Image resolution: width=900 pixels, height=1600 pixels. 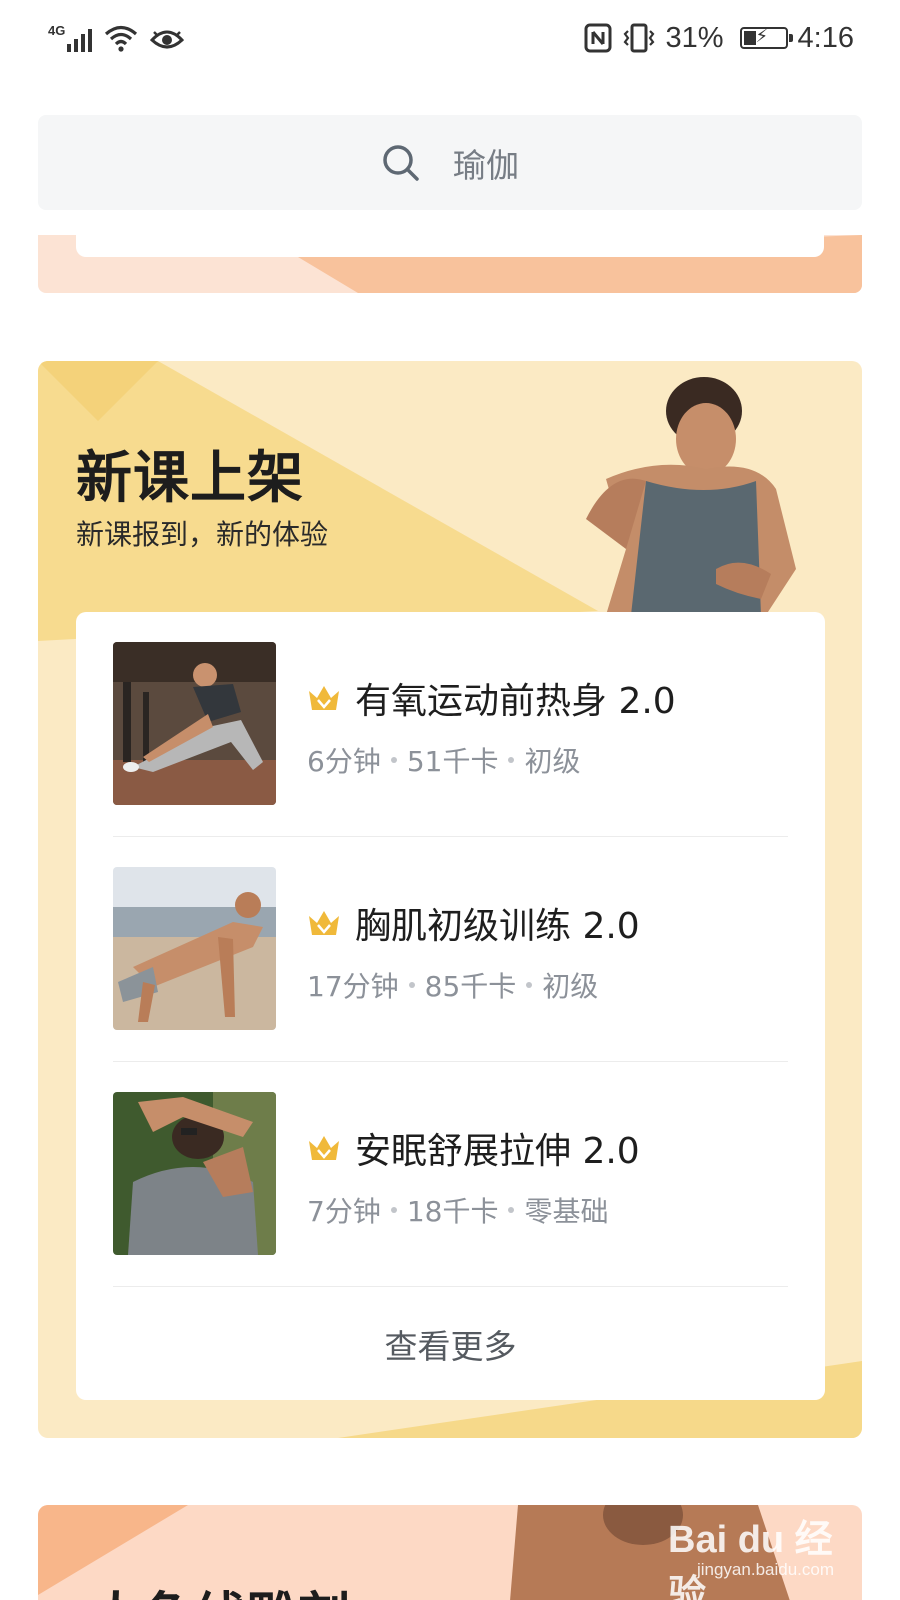 I want to click on network-type-label: 4G, so click(x=57, y=30).